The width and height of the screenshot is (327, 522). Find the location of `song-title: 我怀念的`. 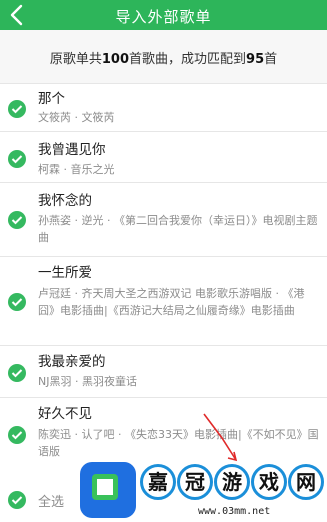

song-title: 我怀念的 is located at coordinates (65, 201).